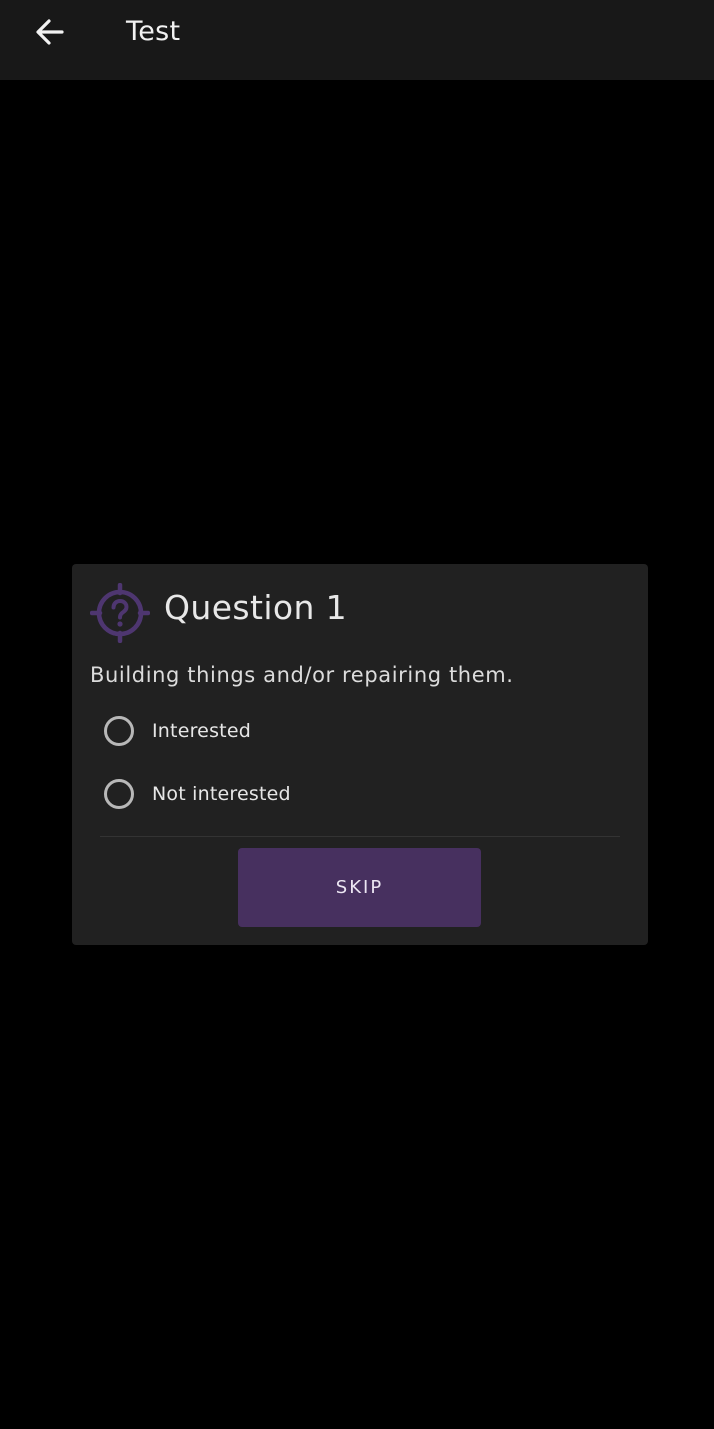  Describe the element at coordinates (120, 613) in the screenshot. I see `question-target-icon` at that location.